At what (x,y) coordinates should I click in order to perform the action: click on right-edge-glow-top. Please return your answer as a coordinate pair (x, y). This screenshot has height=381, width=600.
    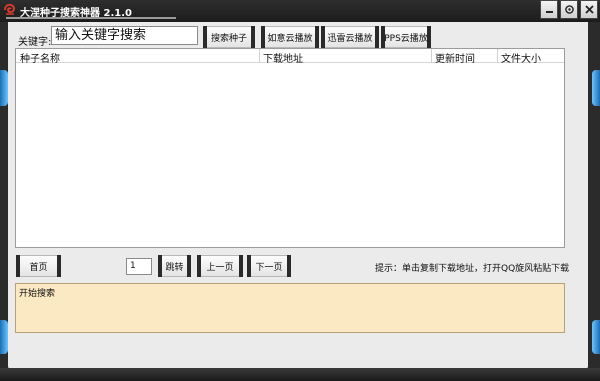
    Looking at the image, I should click on (596, 88).